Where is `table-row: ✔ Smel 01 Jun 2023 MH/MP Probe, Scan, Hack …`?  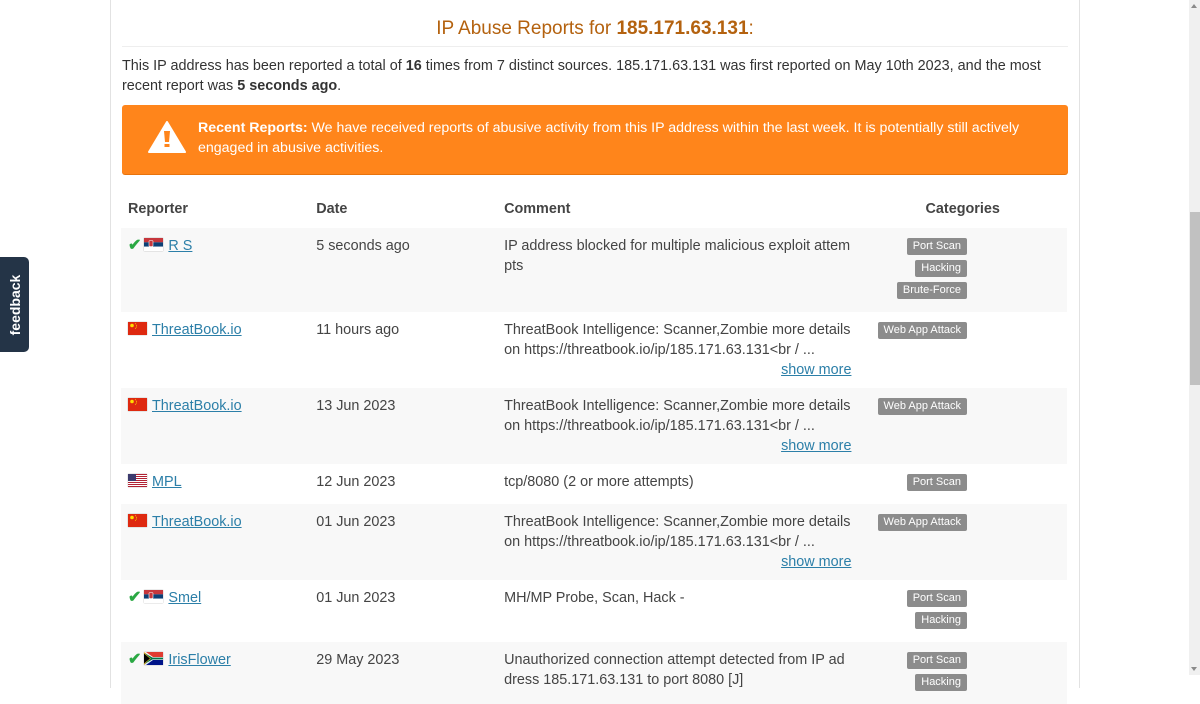 table-row: ✔ Smel 01 Jun 2023 MH/MP Probe, Scan, Hack … is located at coordinates (594, 611).